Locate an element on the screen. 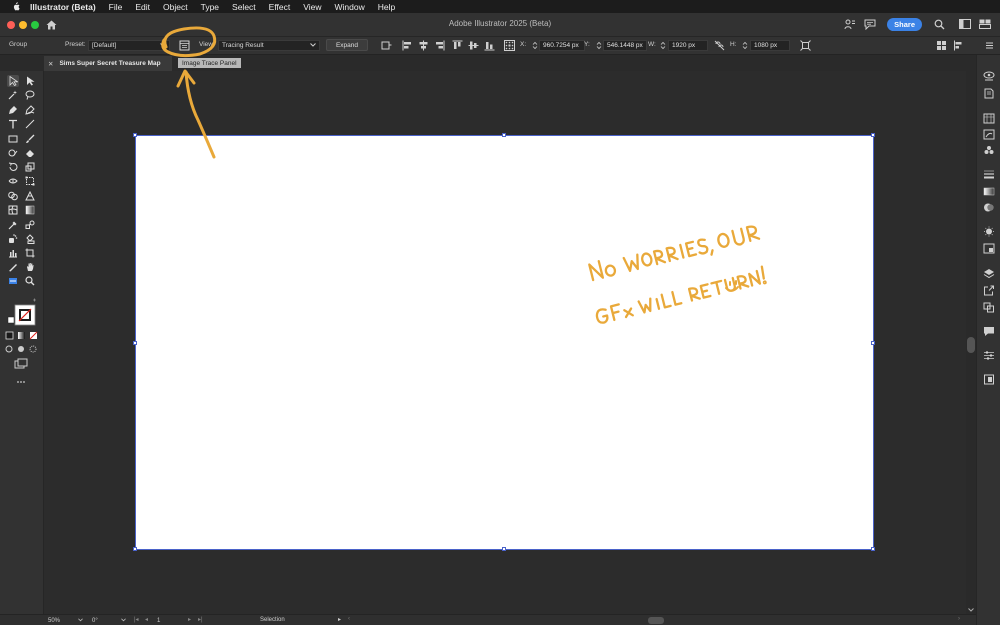  align-bottom-icon is located at coordinates (489, 45).